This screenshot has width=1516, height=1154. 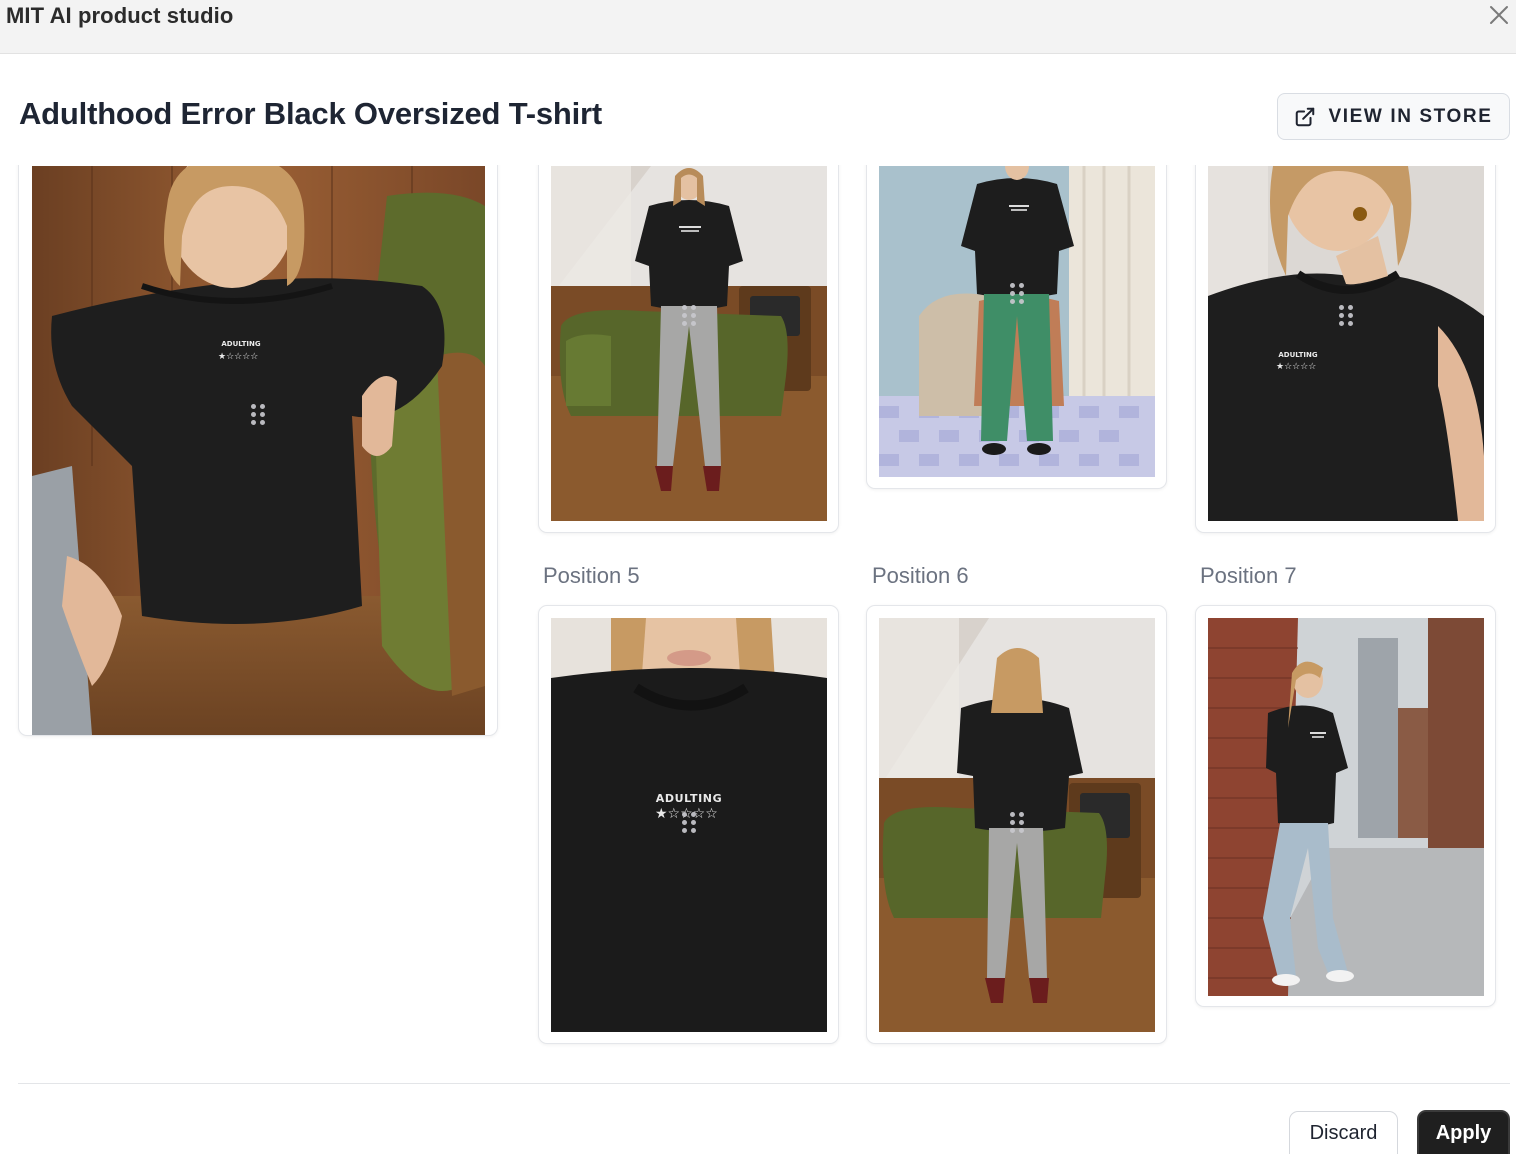 I want to click on external-link-icon, so click(x=1305, y=116).